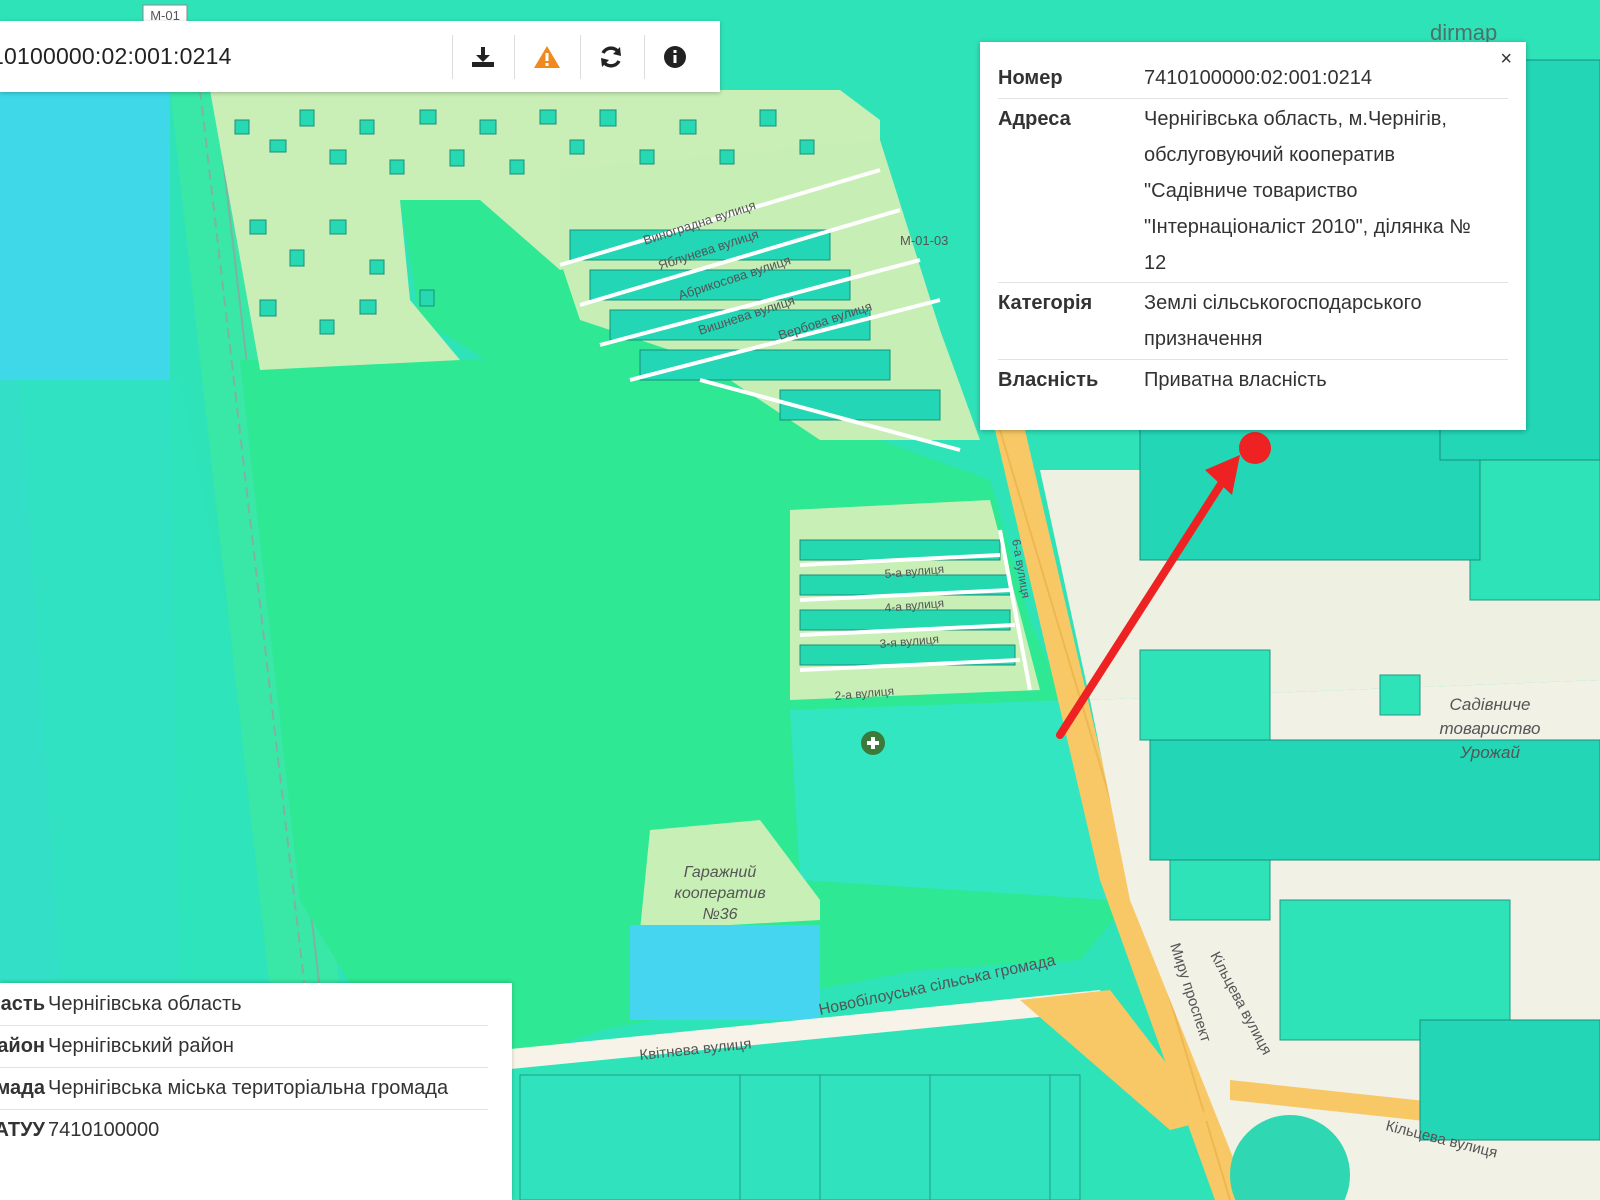  What do you see at coordinates (719, 893) in the screenshot?
I see `garage-label-line2: кооператив` at bounding box center [719, 893].